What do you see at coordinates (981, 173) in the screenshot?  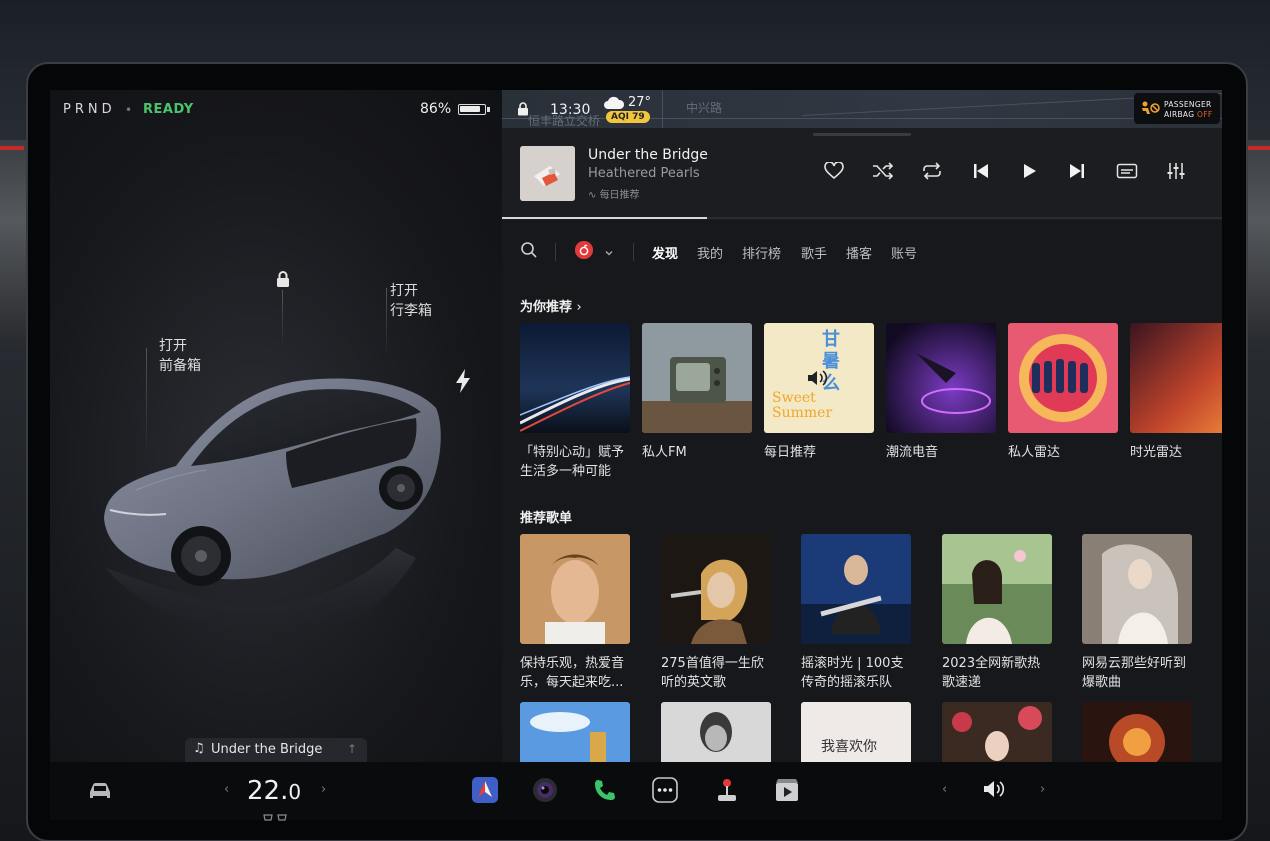 I see `previous-track-icon` at bounding box center [981, 173].